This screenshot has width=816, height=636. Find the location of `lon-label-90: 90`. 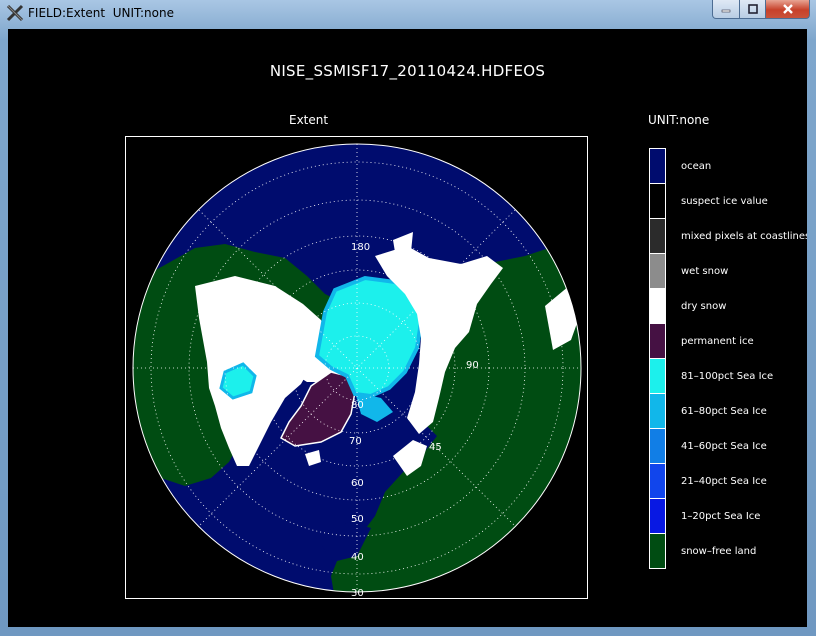

lon-label-90: 90 is located at coordinates (472, 365).